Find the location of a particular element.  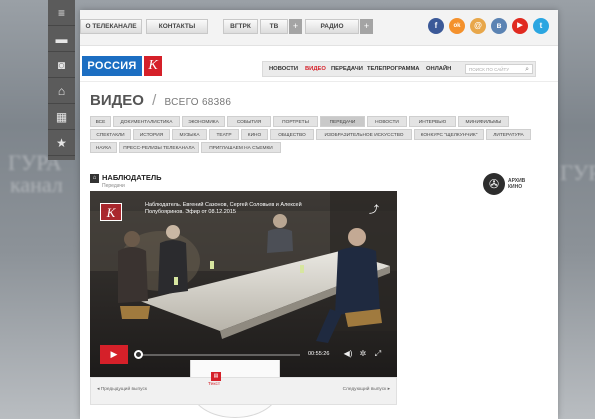

nav-online: ОНЛАЙН is located at coordinates (438, 69).